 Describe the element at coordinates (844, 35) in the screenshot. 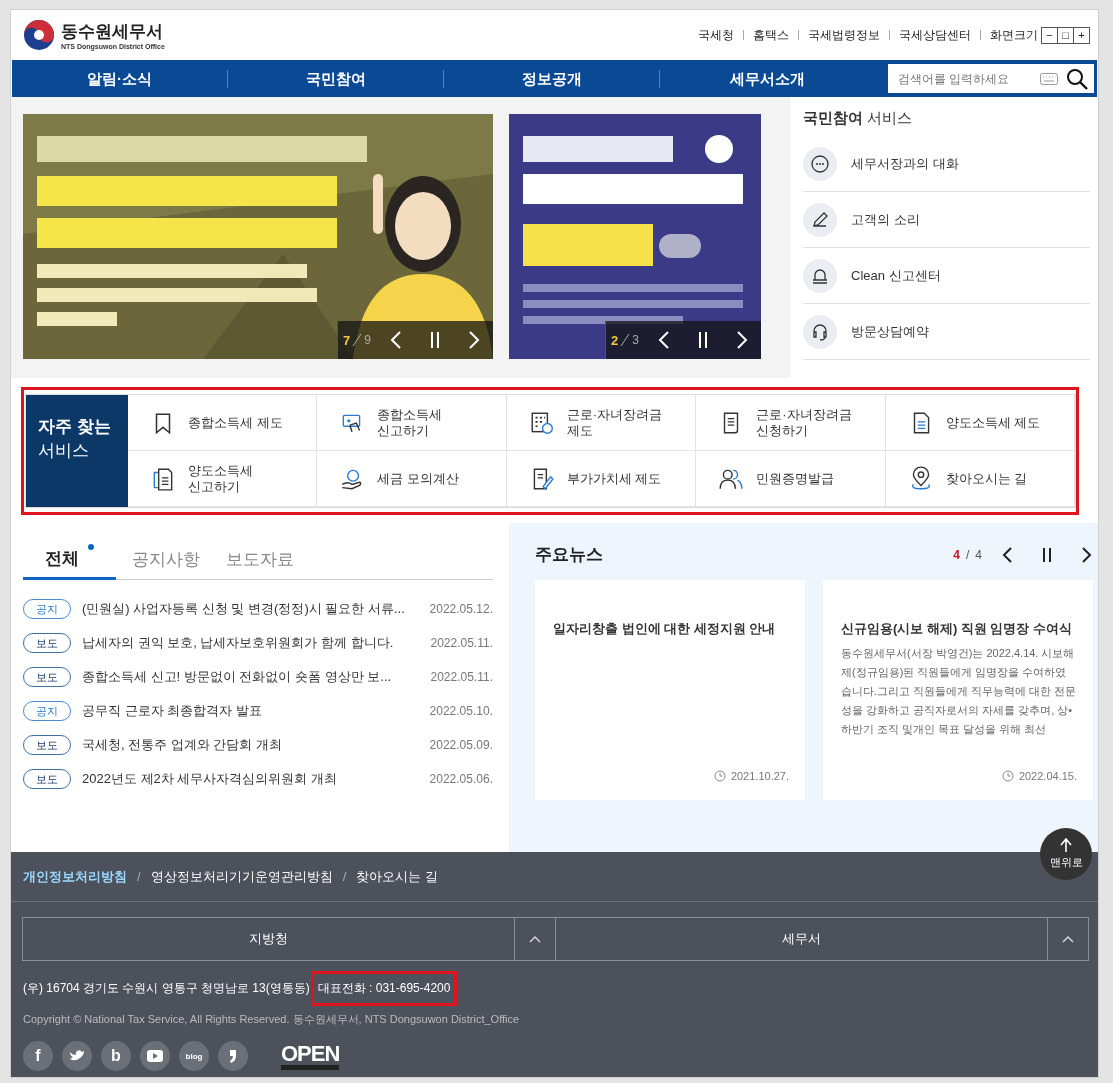

I see `top-link: 국세법령정보` at that location.